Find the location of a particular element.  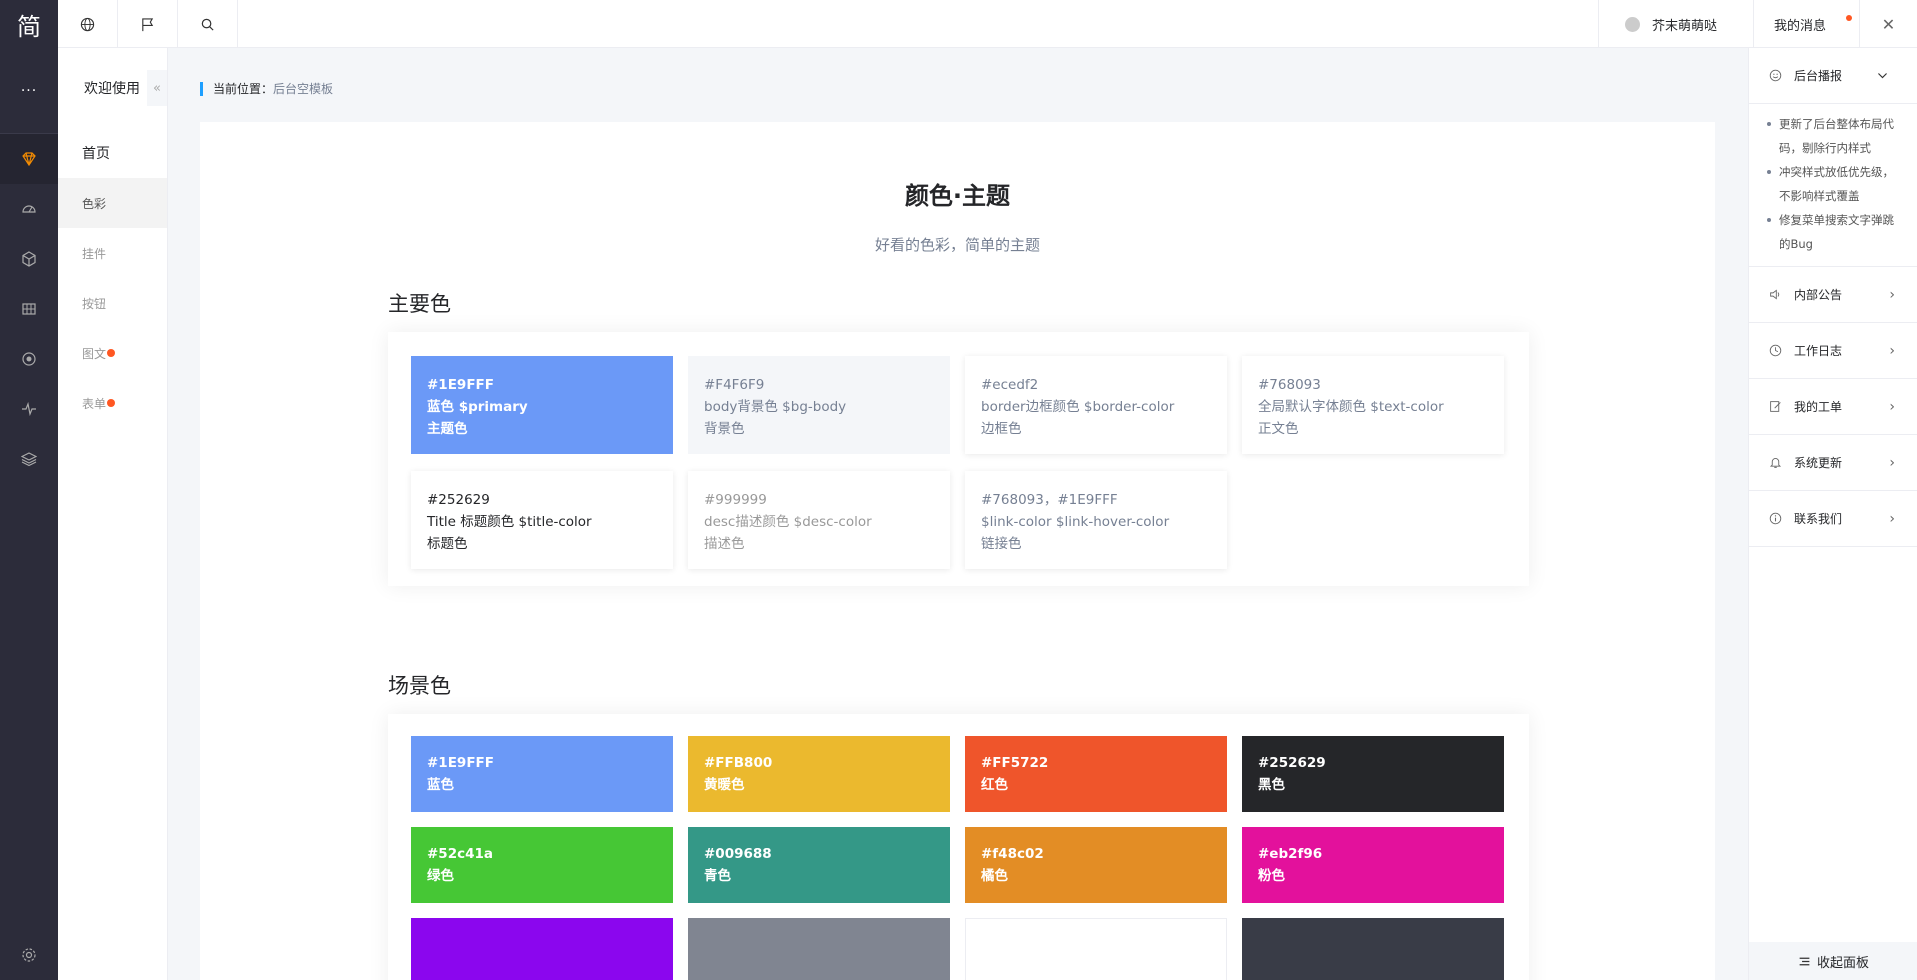

scene-section-title: 场景色 is located at coordinates (419, 686).